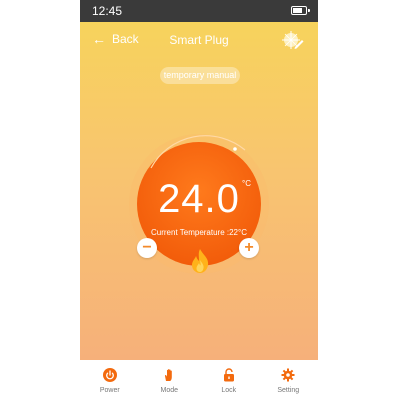  What do you see at coordinates (147, 248) in the screenshot?
I see `decrease-button: −` at bounding box center [147, 248].